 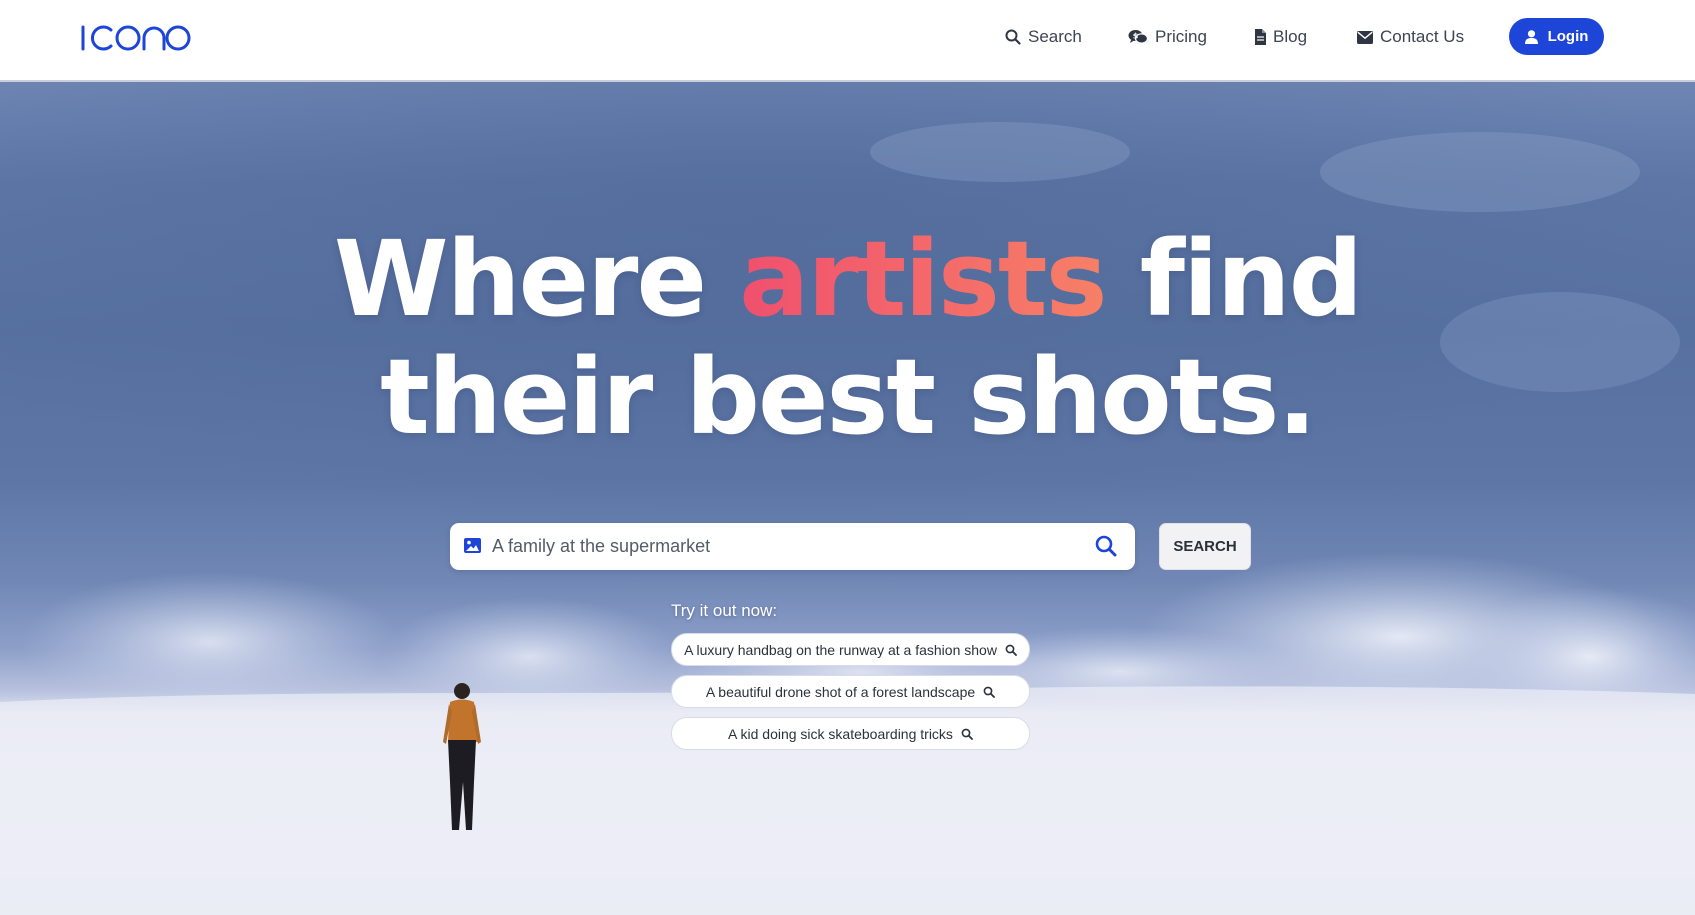 I want to click on search-bar, so click(x=792, y=546).